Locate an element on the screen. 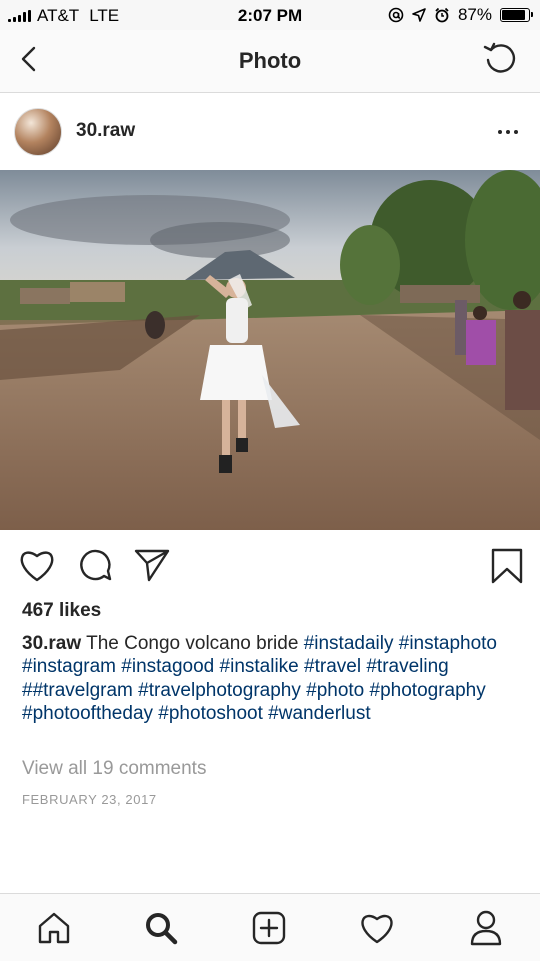 Image resolution: width=540 pixels, height=961 pixels. hashtag: #instagood is located at coordinates (167, 666).